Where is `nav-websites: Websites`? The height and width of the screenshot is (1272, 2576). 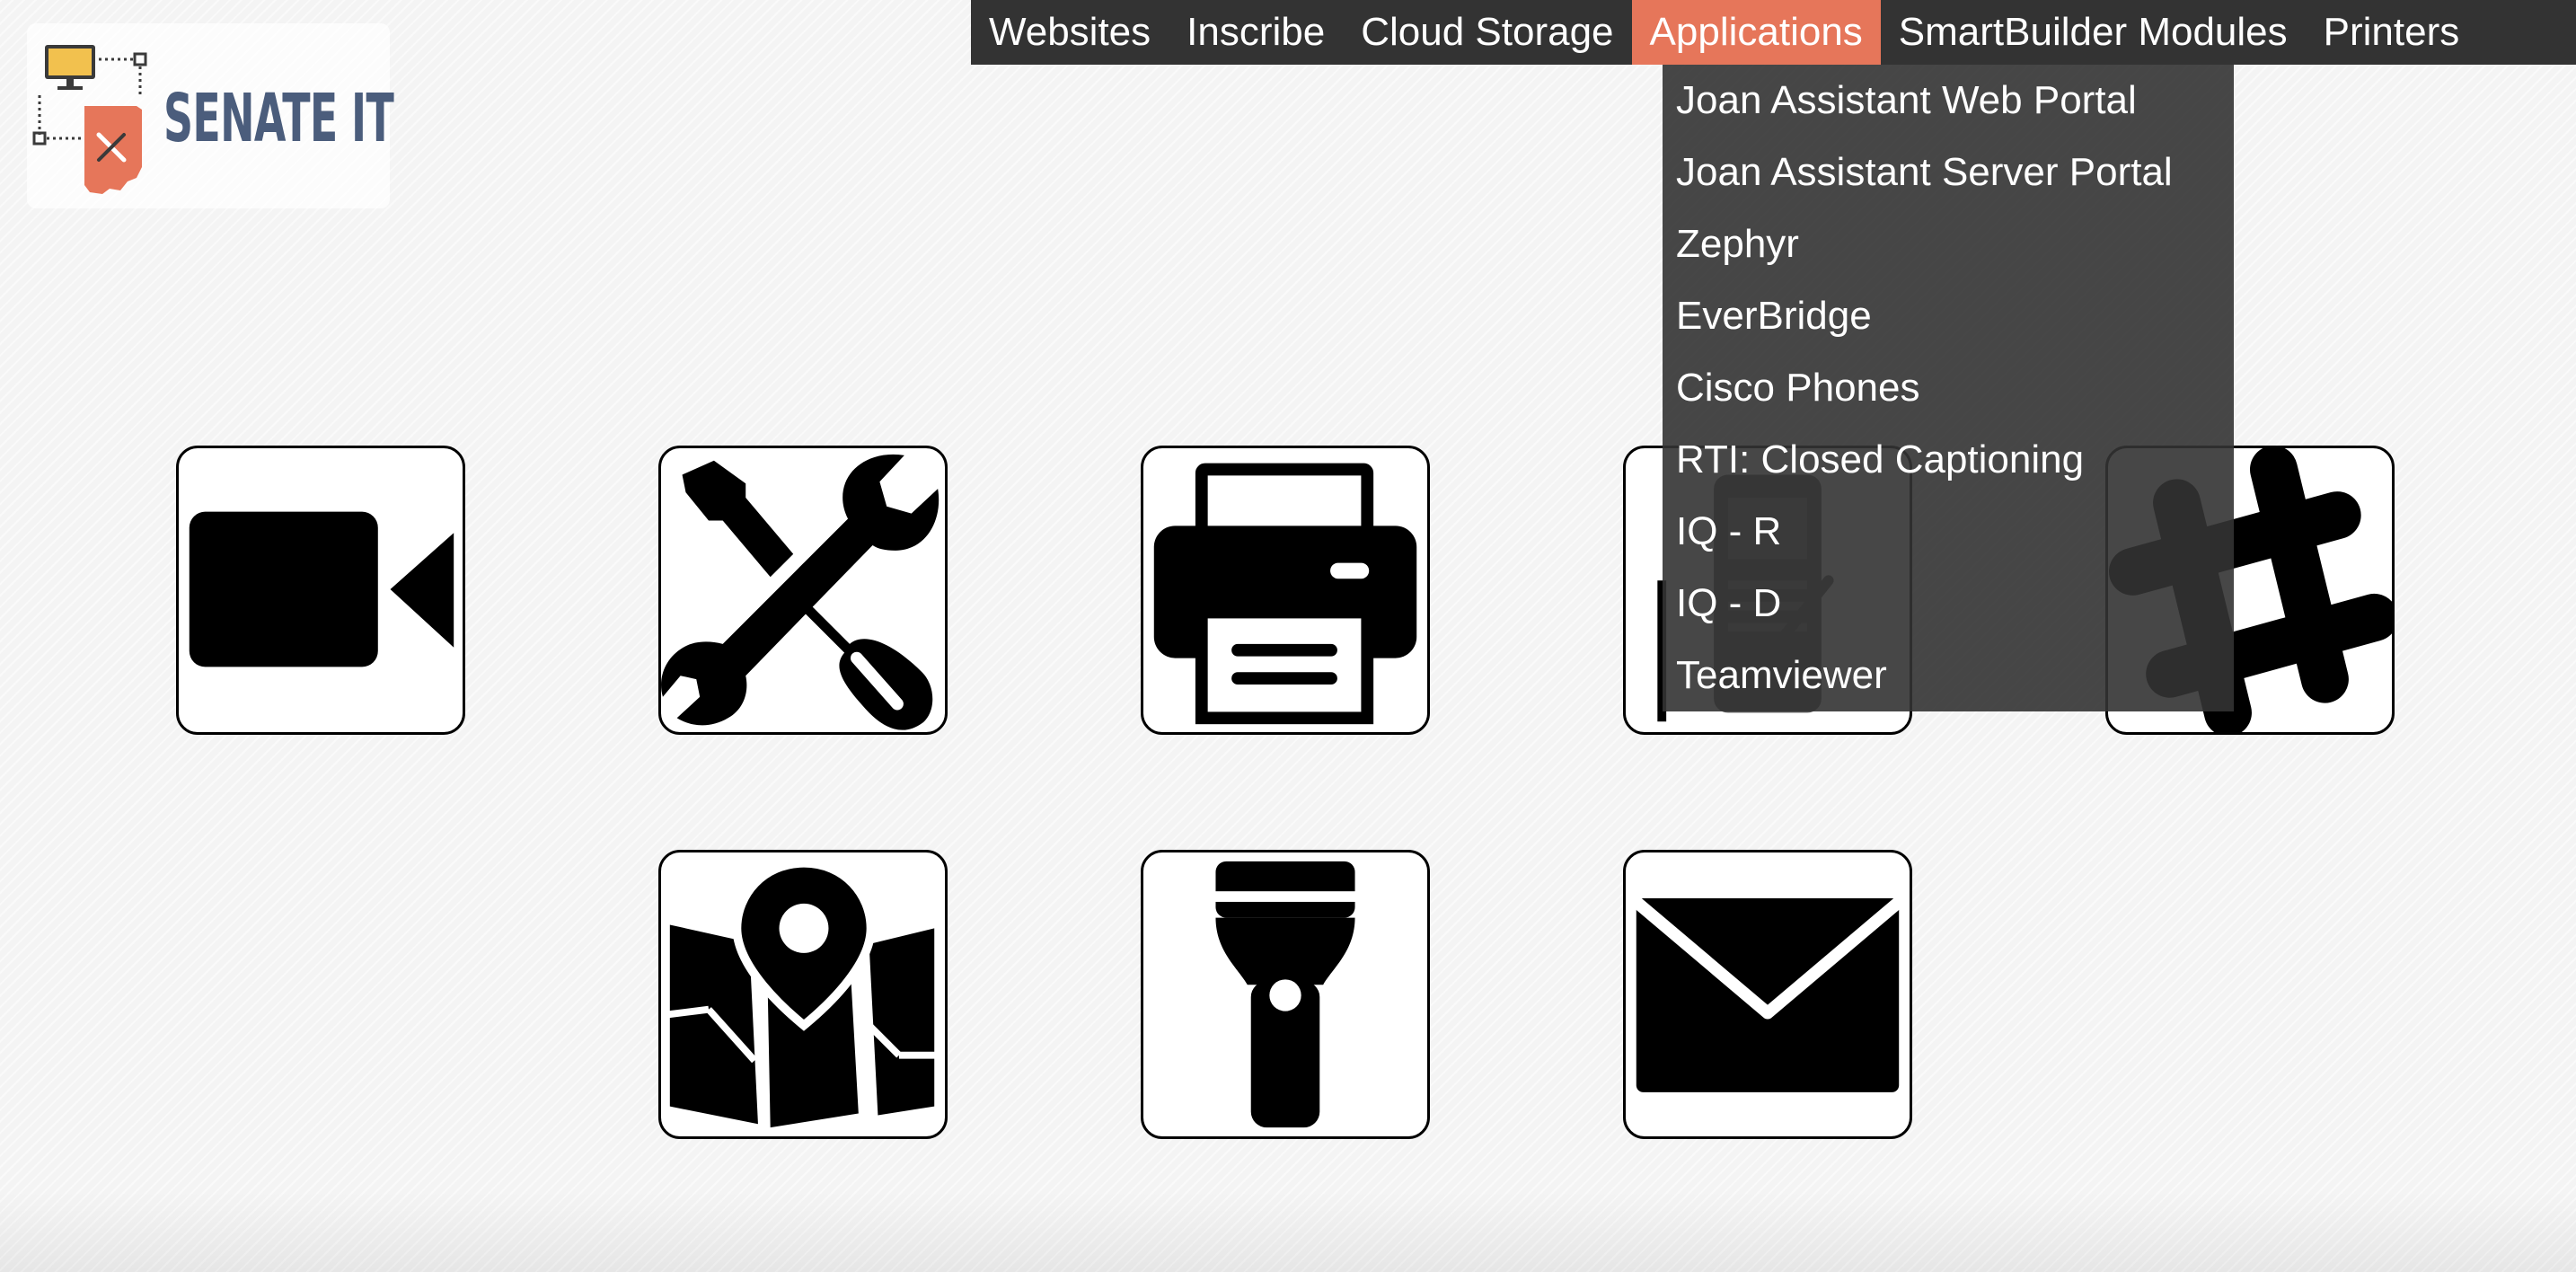
nav-websites: Websites is located at coordinates (1070, 32).